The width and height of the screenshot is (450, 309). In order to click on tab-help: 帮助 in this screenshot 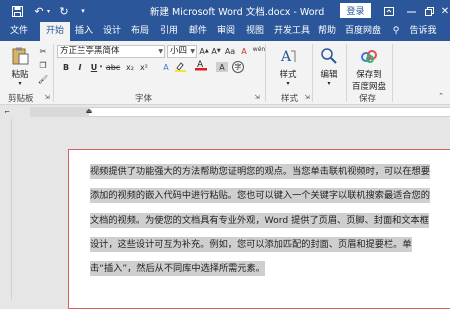, I will do `click(327, 31)`.